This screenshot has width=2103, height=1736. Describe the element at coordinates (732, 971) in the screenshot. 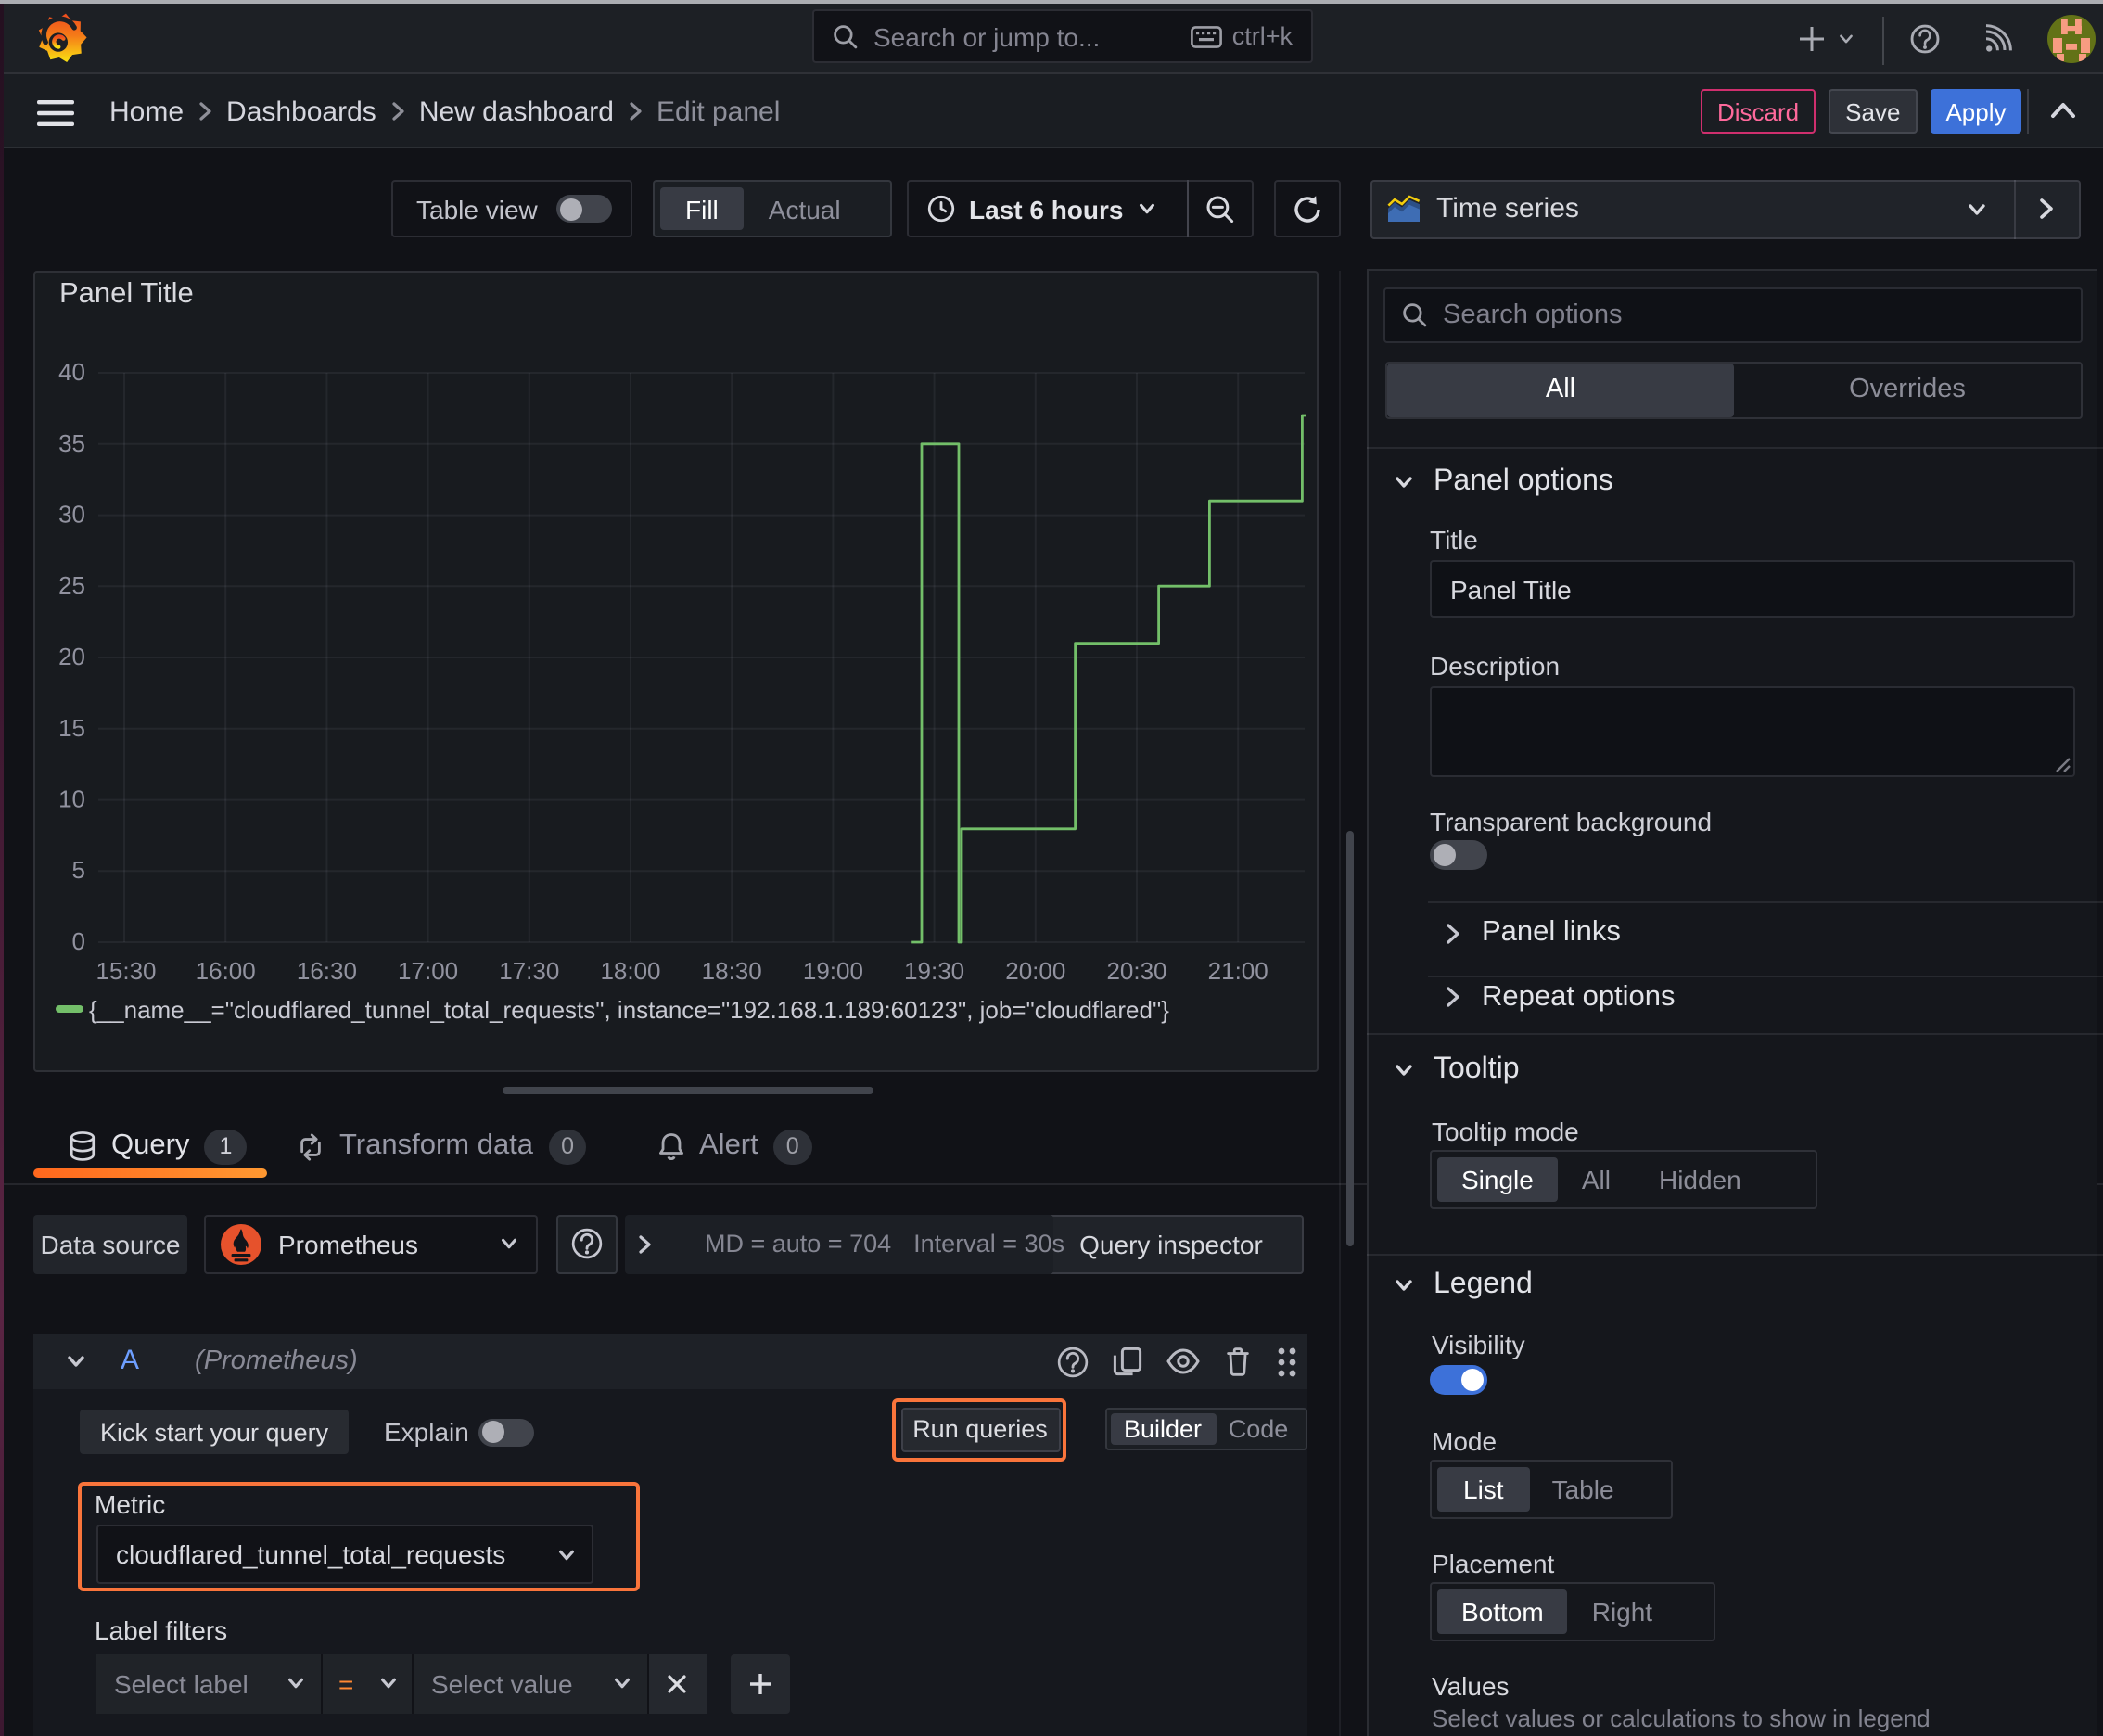

I see `svg-text: 18:30` at that location.